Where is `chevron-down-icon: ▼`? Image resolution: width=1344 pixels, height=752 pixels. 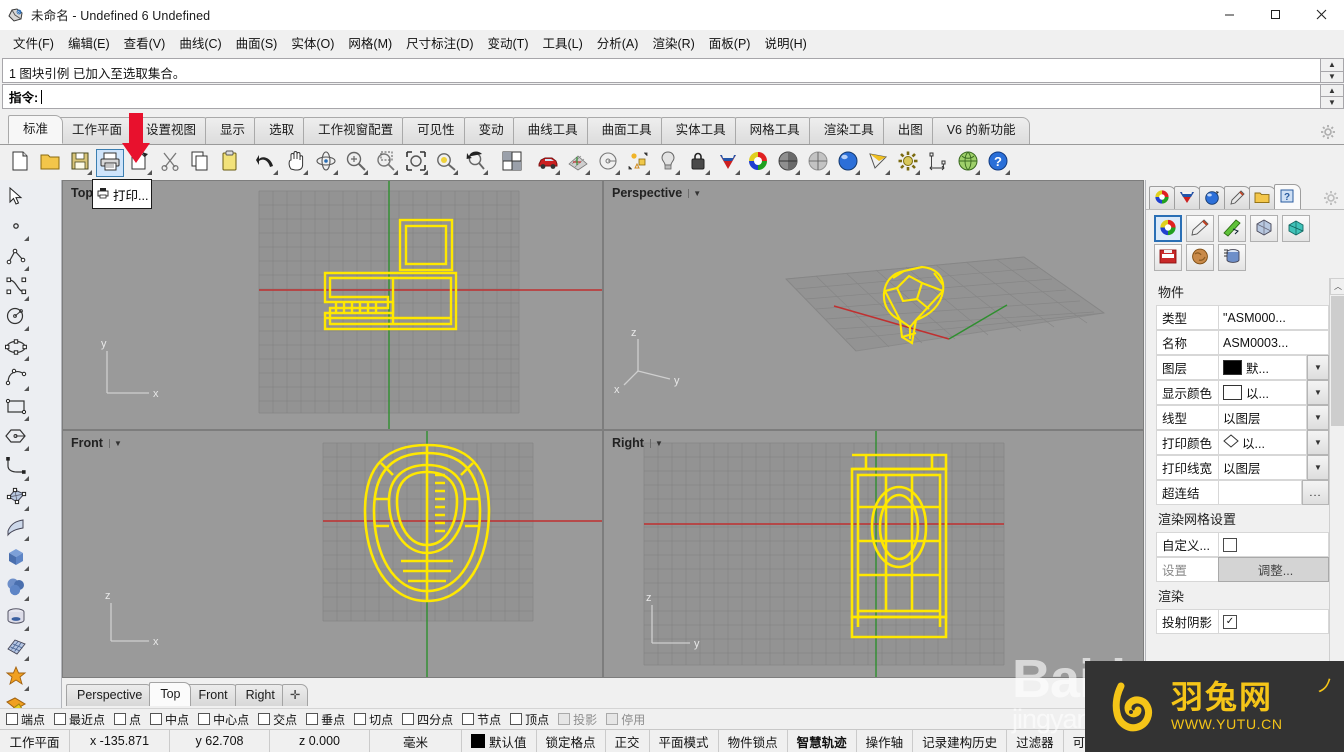 chevron-down-icon: ▼ is located at coordinates (694, 193).